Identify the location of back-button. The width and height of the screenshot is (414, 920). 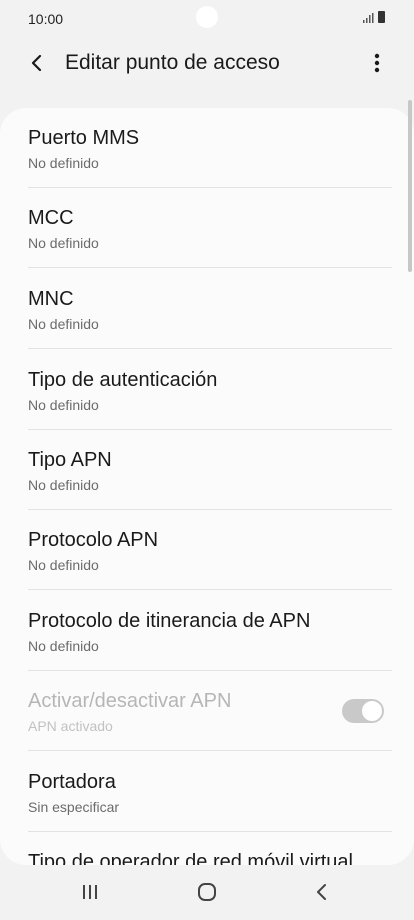
(37, 63).